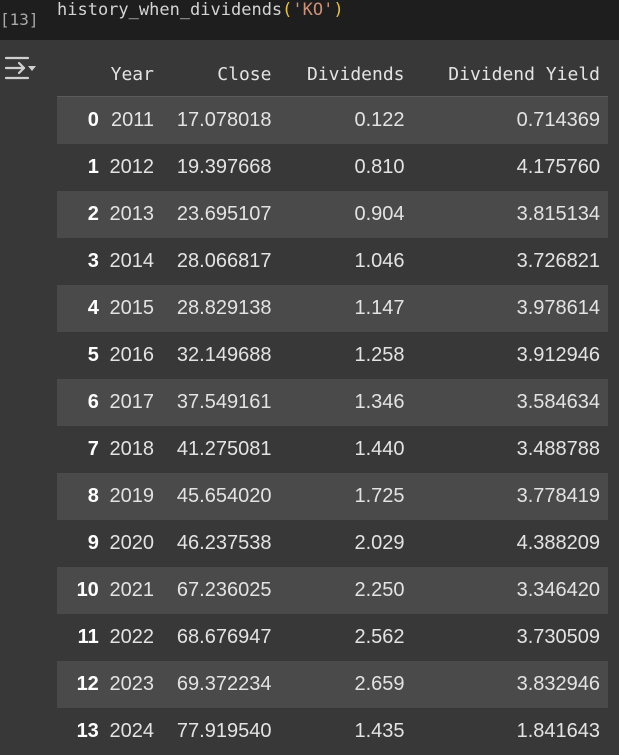  I want to click on cell-dividend-yield: 3.912946, so click(558, 354).